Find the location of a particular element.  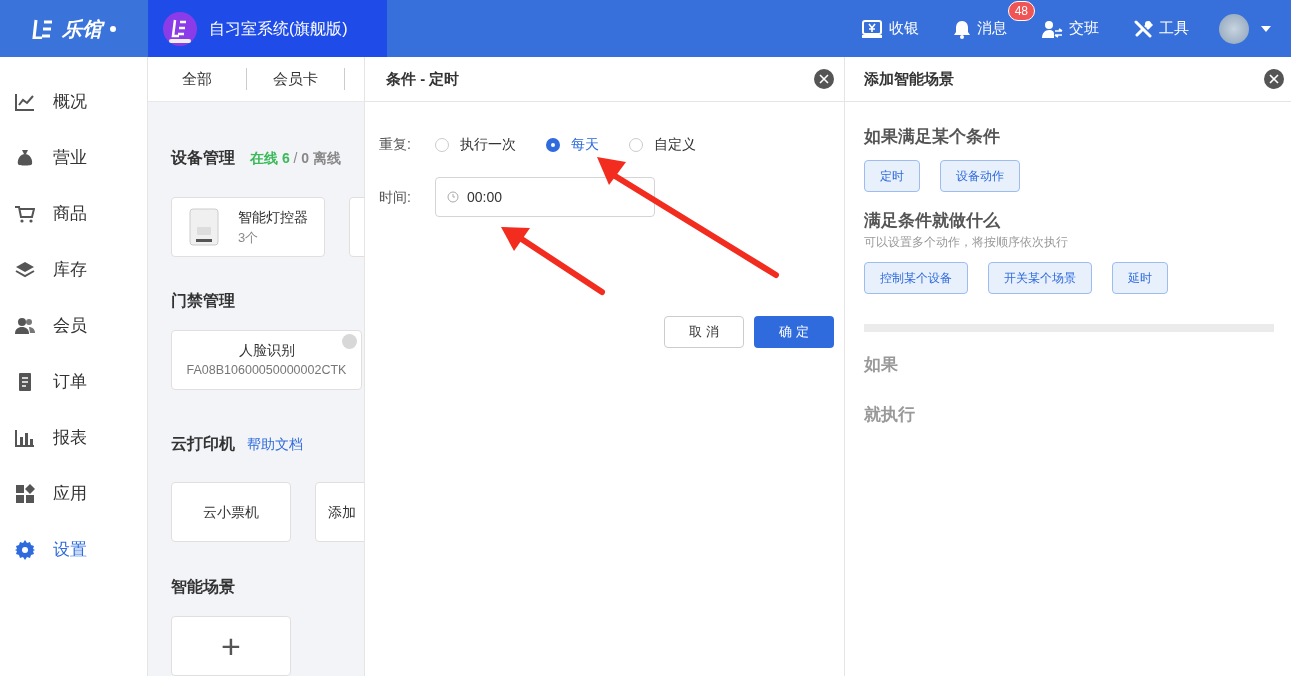

header-action-button: 工具 is located at coordinates (1161, 28).